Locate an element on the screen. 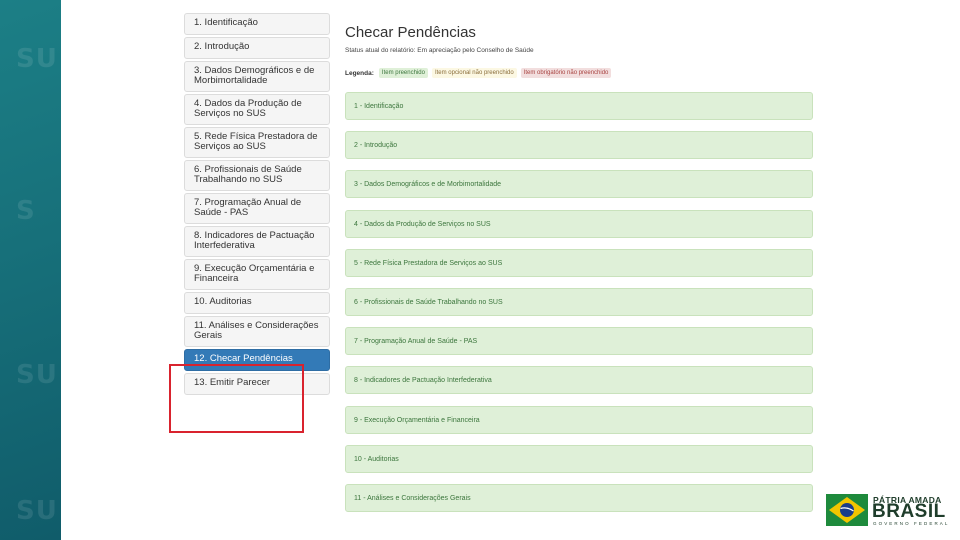 The image size is (960, 540). legend-label: Legenda: is located at coordinates (359, 73).